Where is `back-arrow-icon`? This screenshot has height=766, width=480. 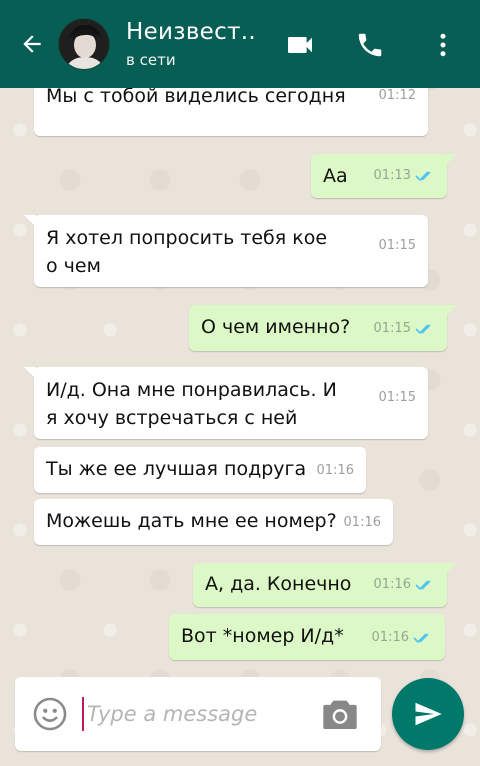
back-arrow-icon is located at coordinates (32, 44).